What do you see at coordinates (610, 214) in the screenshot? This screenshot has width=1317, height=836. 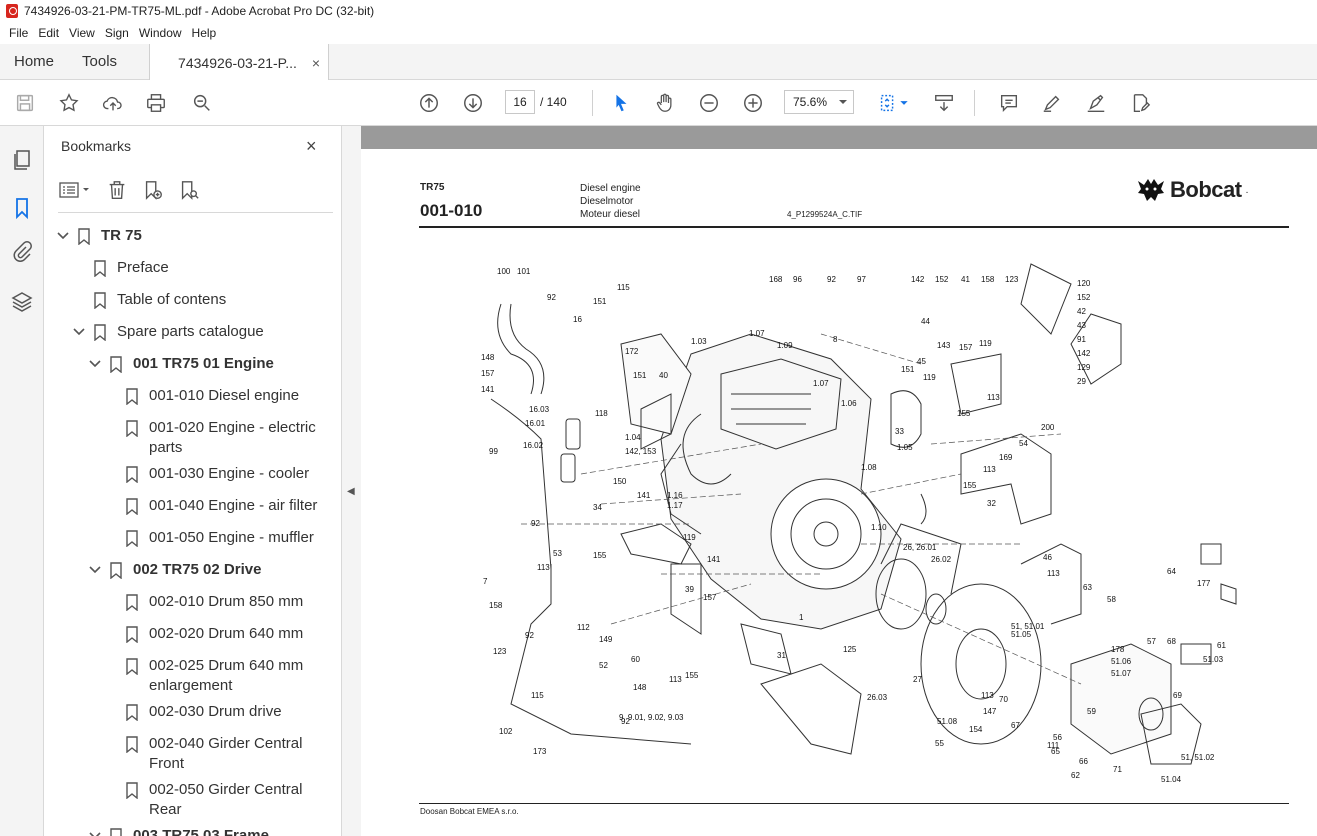 I see `desc-fr: Moteur diesel` at bounding box center [610, 214].